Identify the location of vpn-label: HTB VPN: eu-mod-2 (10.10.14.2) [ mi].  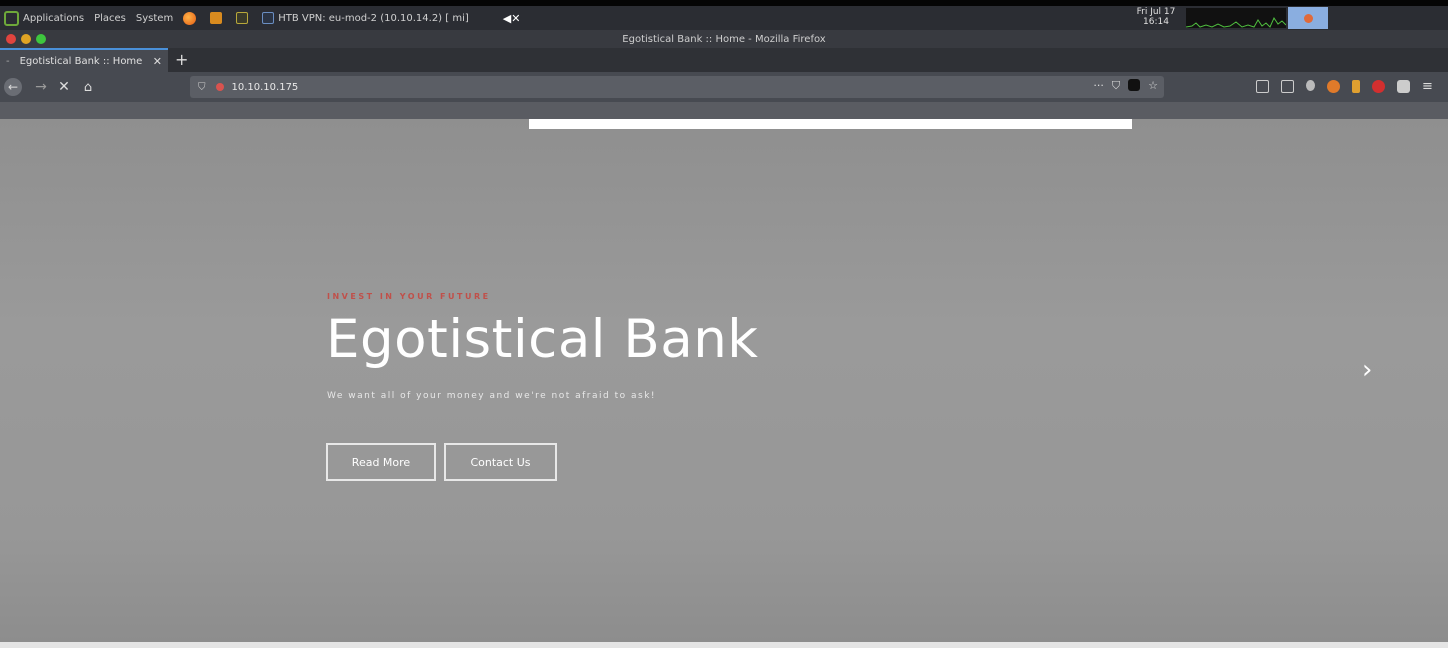
(373, 18).